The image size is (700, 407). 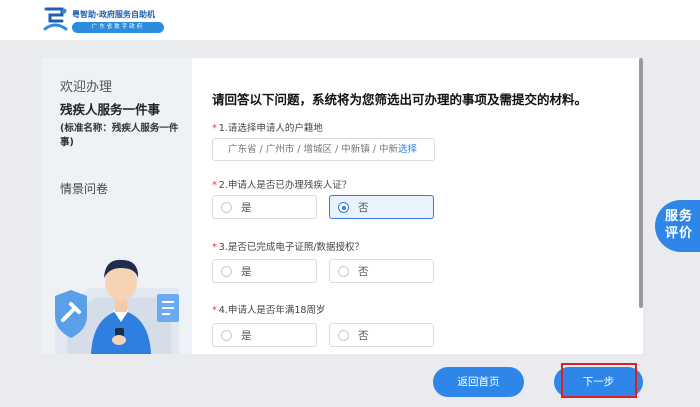 I want to click on service-evaluation-button: 服务 评价, so click(x=677, y=226).